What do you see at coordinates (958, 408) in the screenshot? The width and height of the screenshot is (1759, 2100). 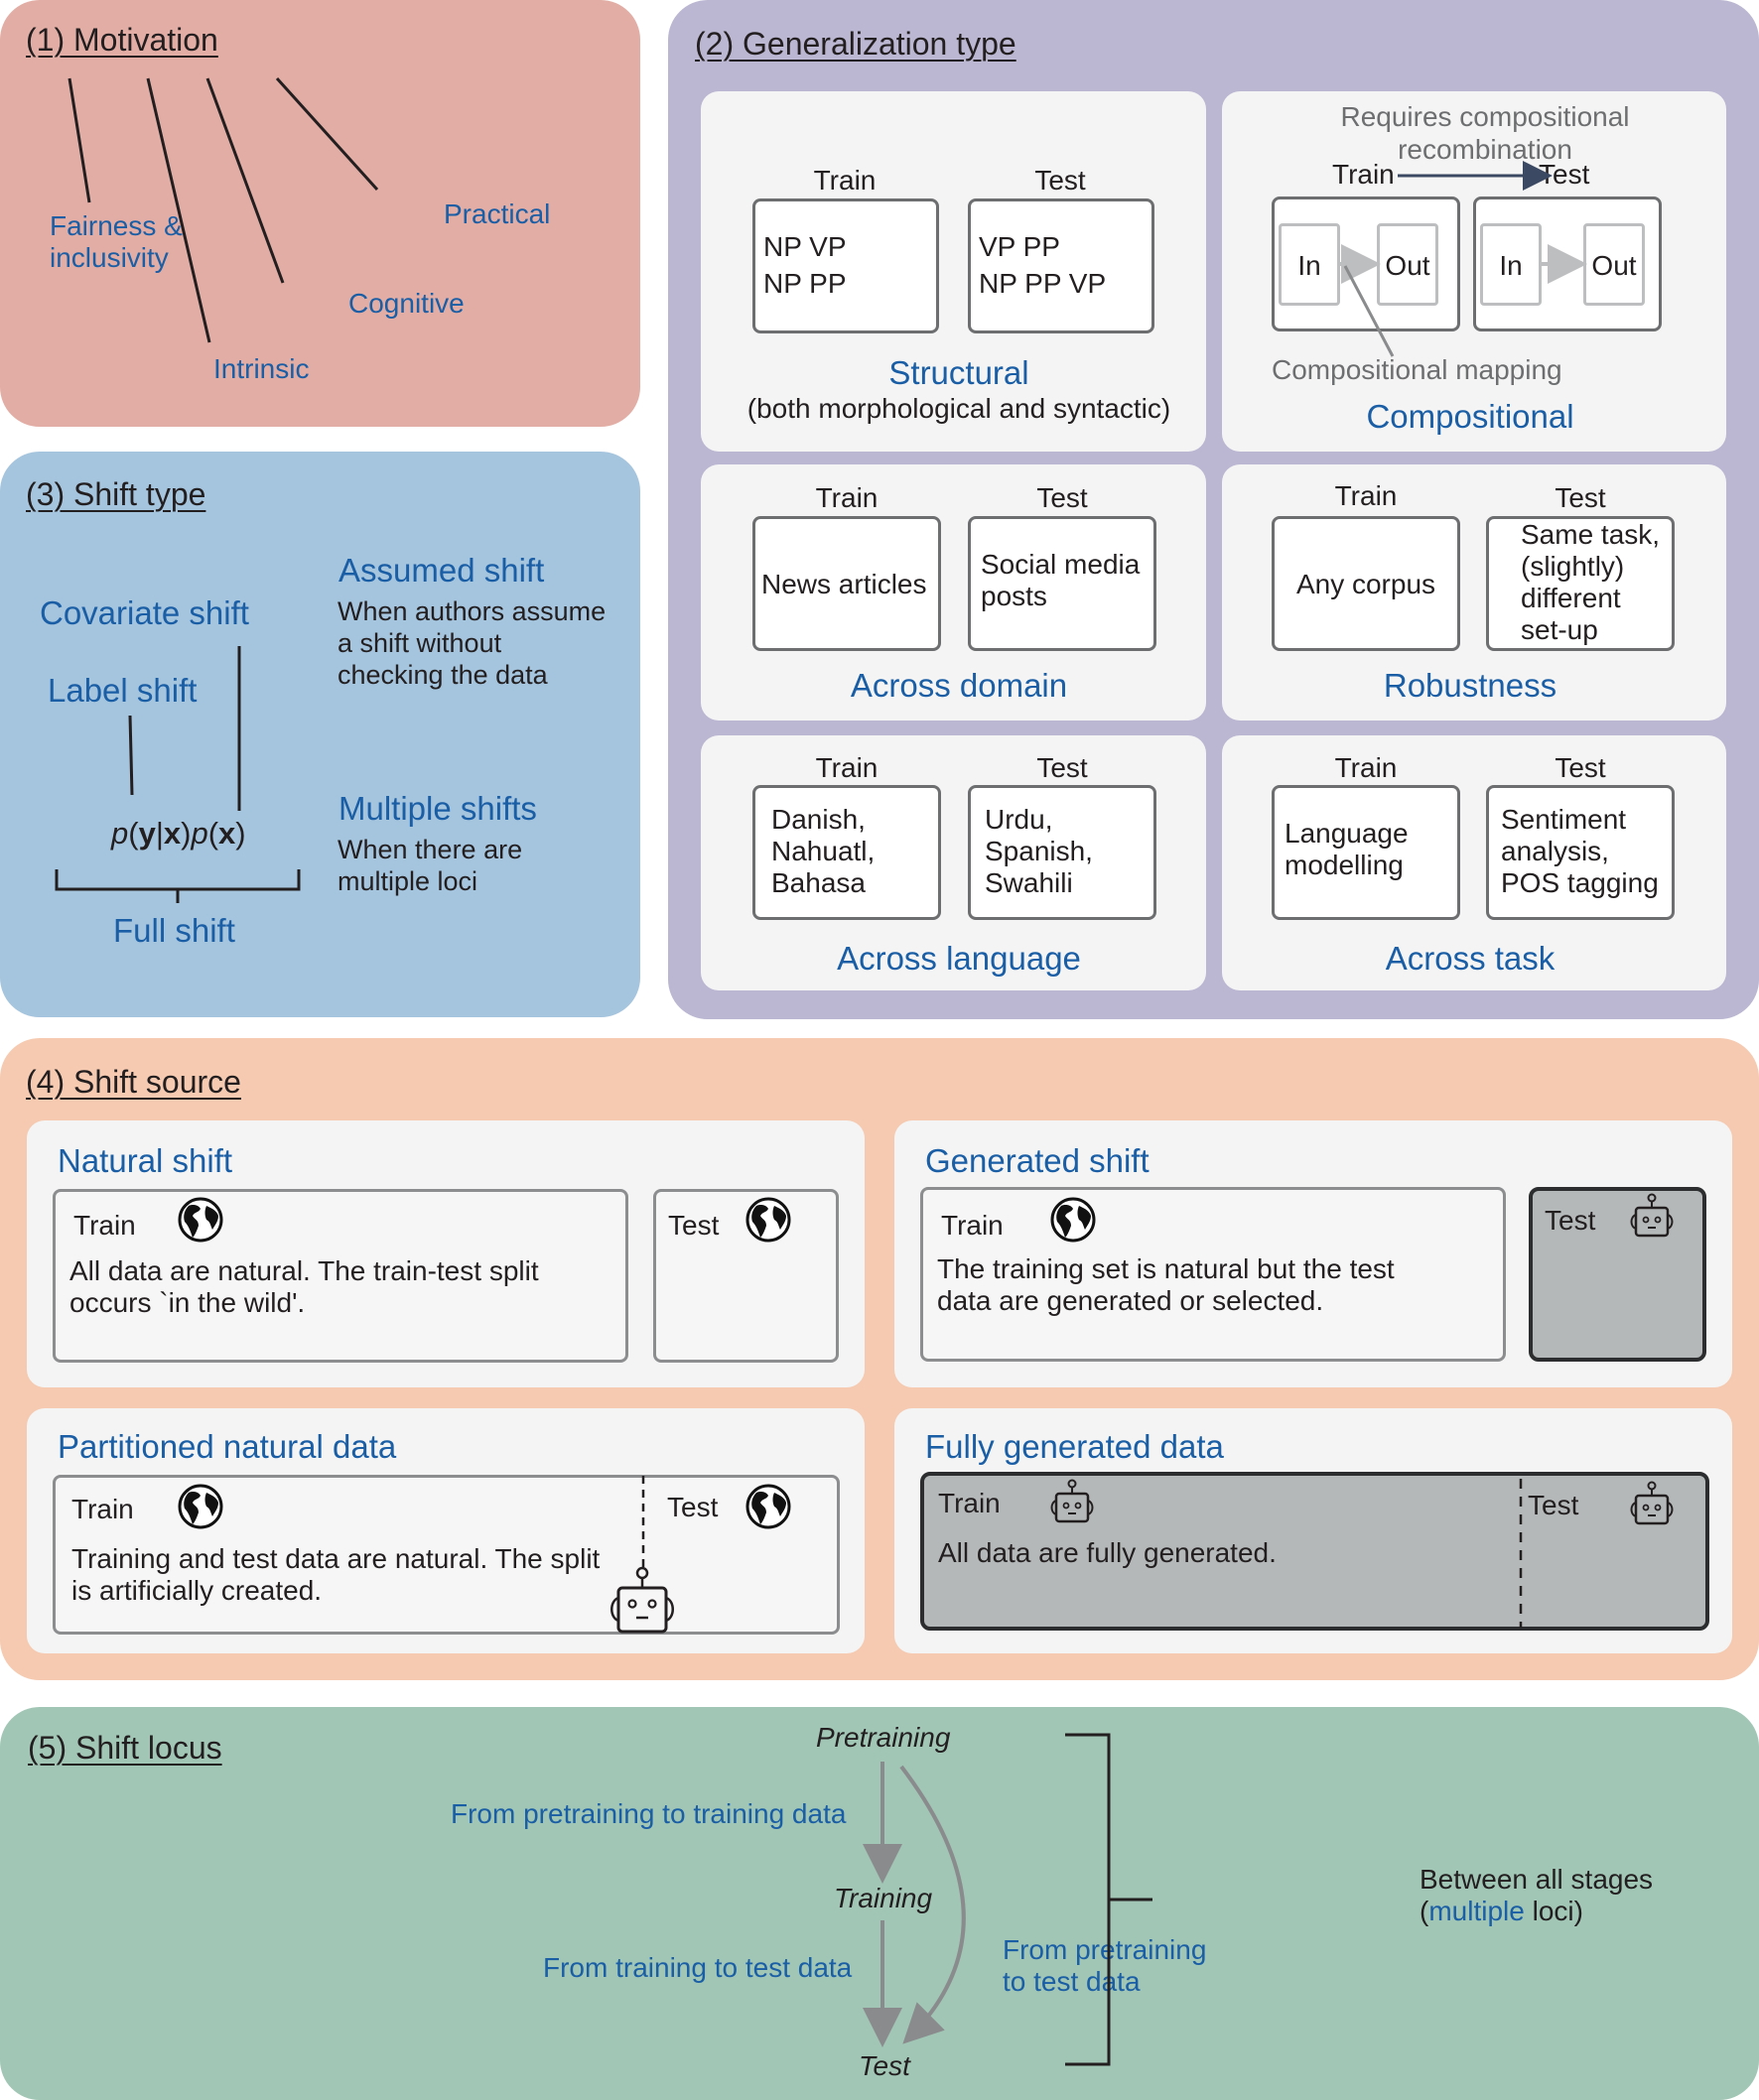 I see `structural-subtitle: (both morphological and syntactic)` at bounding box center [958, 408].